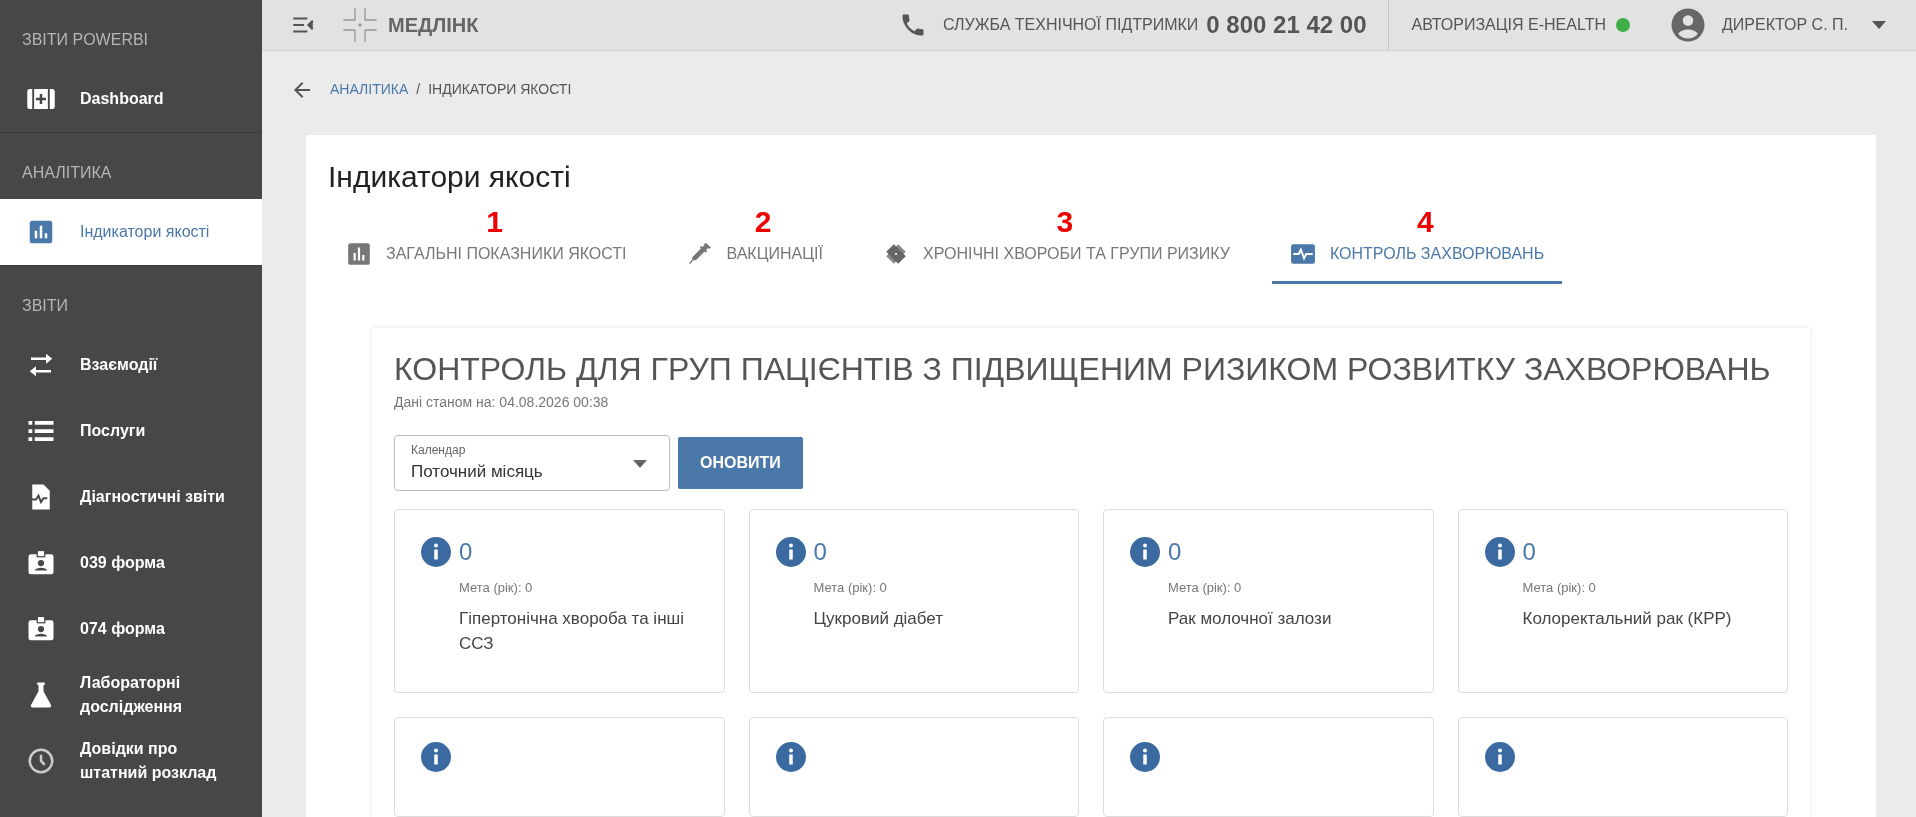 The image size is (1916, 817). What do you see at coordinates (131, 431) in the screenshot?
I see `sidebar-item: Послуги` at bounding box center [131, 431].